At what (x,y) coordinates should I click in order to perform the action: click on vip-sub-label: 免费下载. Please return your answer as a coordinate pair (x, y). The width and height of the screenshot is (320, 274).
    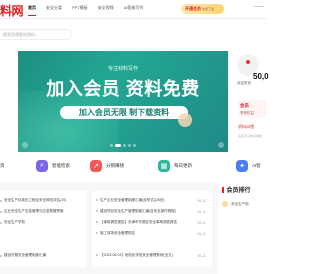
    Looking at the image, I should click on (208, 9).